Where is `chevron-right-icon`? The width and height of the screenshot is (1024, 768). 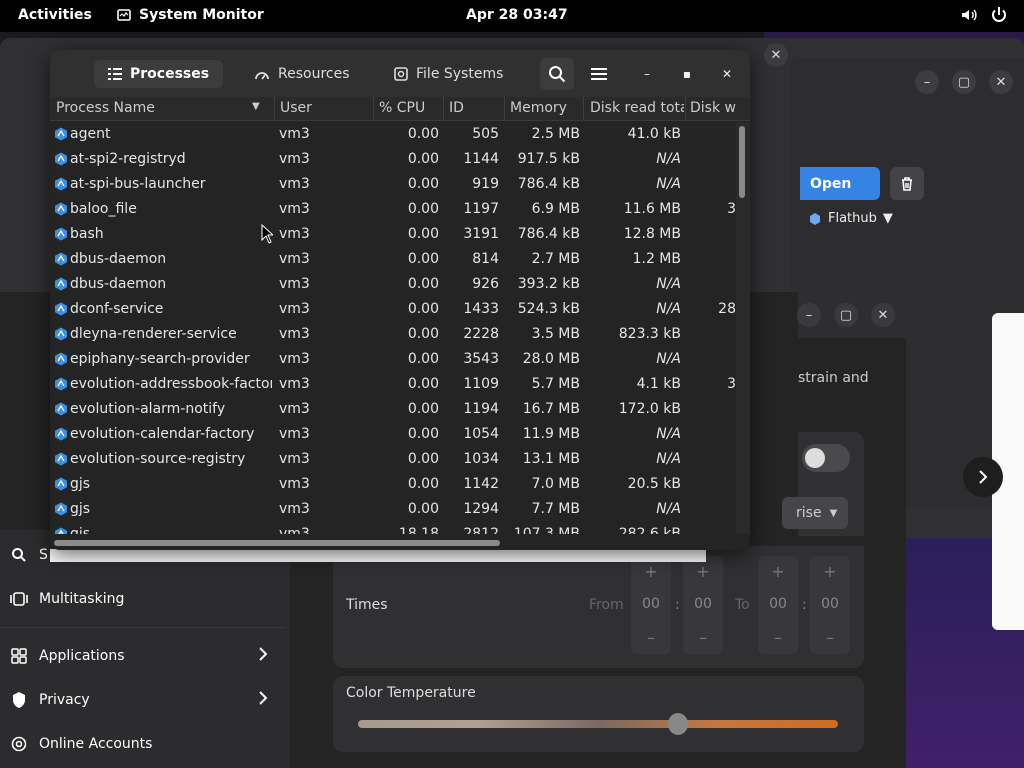 chevron-right-icon is located at coordinates (983, 477).